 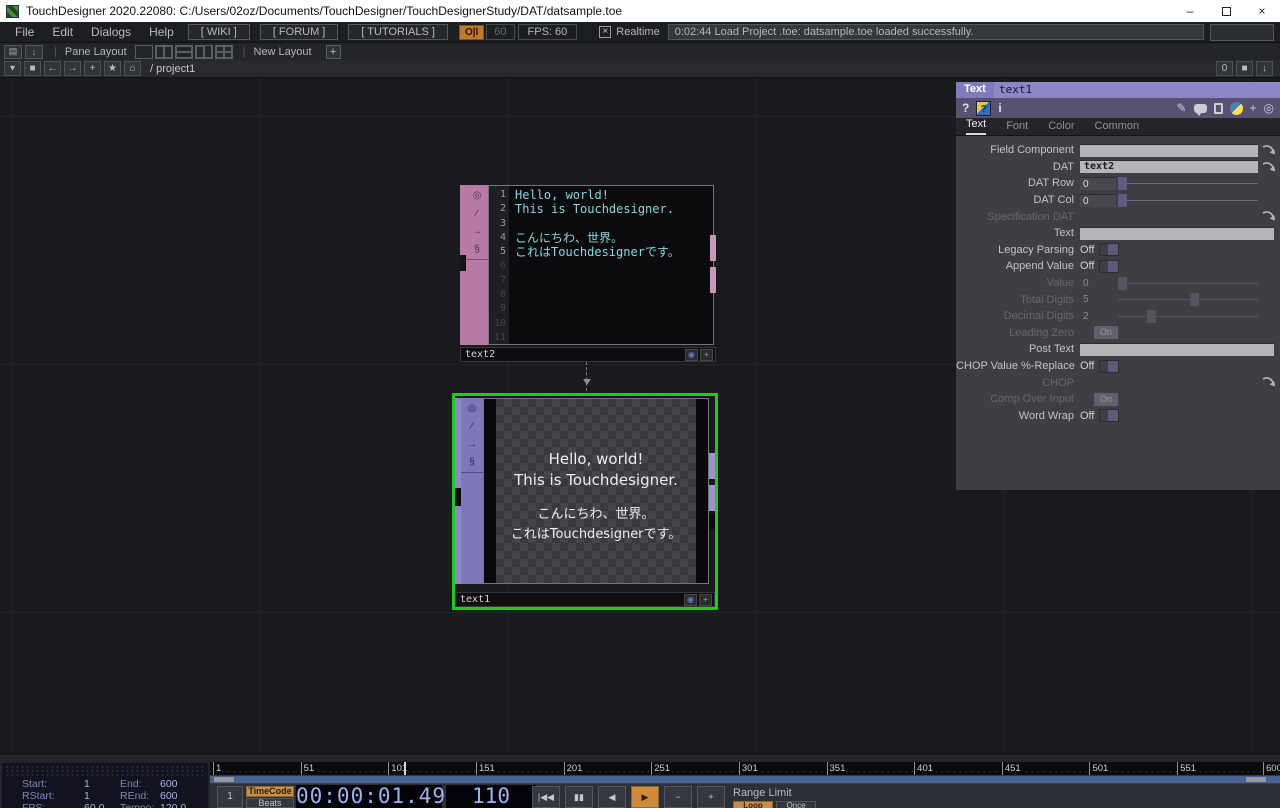 I want to click on menu-item-help: Help, so click(x=161, y=32).